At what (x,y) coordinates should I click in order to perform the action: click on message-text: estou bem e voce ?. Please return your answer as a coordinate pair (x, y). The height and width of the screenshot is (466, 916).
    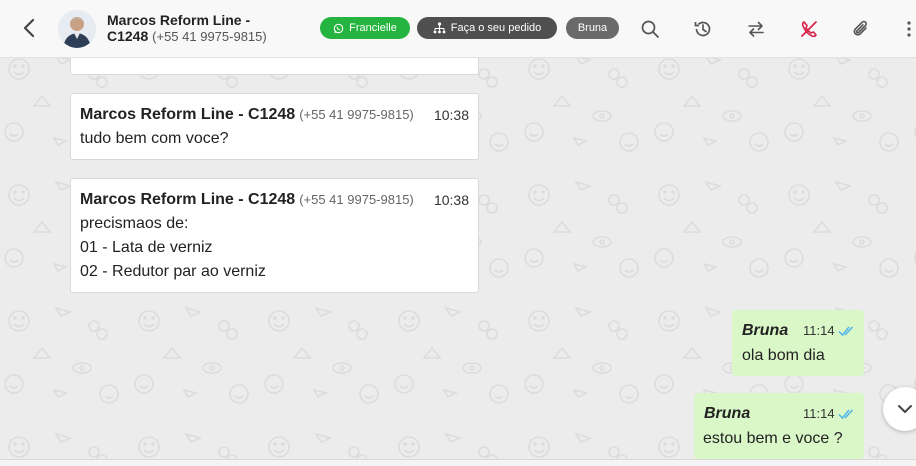
    Looking at the image, I should click on (773, 438).